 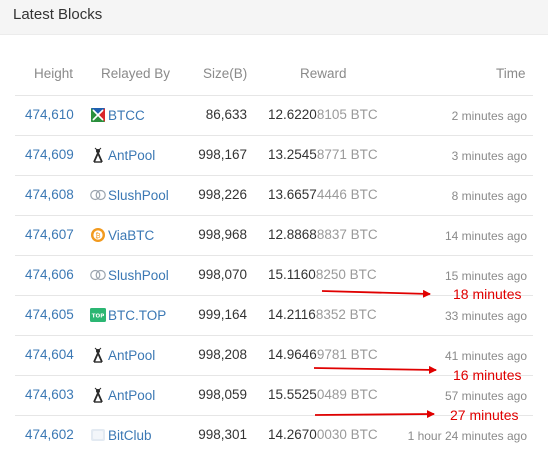 What do you see at coordinates (487, 294) in the screenshot?
I see `annotation-label: 18 minutes` at bounding box center [487, 294].